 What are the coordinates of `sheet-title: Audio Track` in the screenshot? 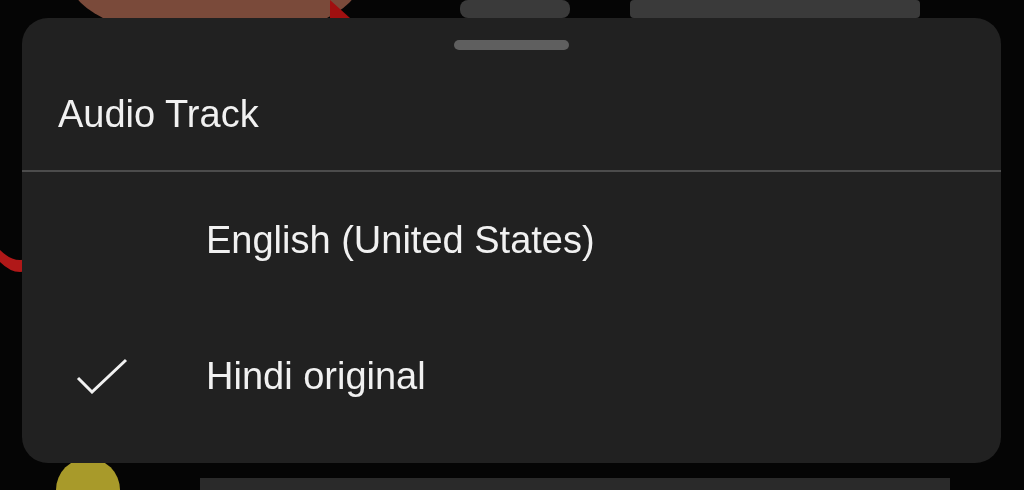 It's located at (158, 114).